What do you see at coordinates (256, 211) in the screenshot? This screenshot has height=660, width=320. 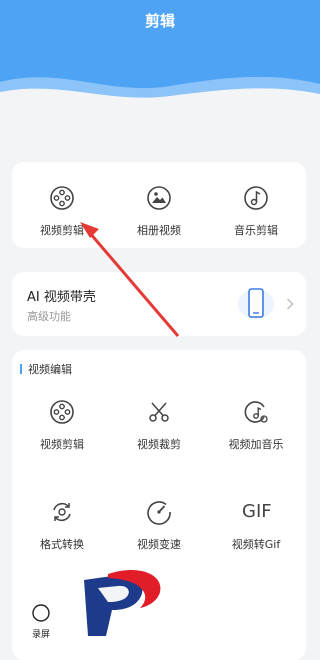 I see `tool-music-edit: 音乐剪辑` at bounding box center [256, 211].